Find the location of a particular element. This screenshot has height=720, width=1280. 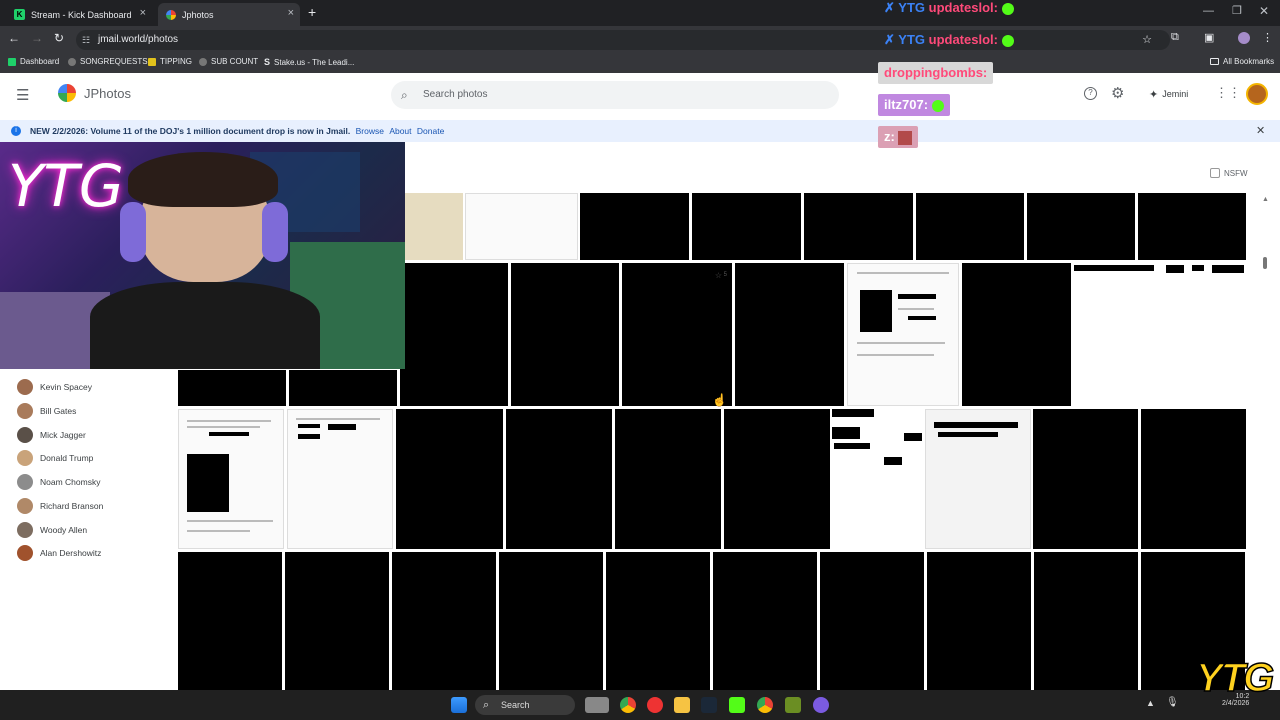

person-item: Mick Jagger is located at coordinates (51, 435).